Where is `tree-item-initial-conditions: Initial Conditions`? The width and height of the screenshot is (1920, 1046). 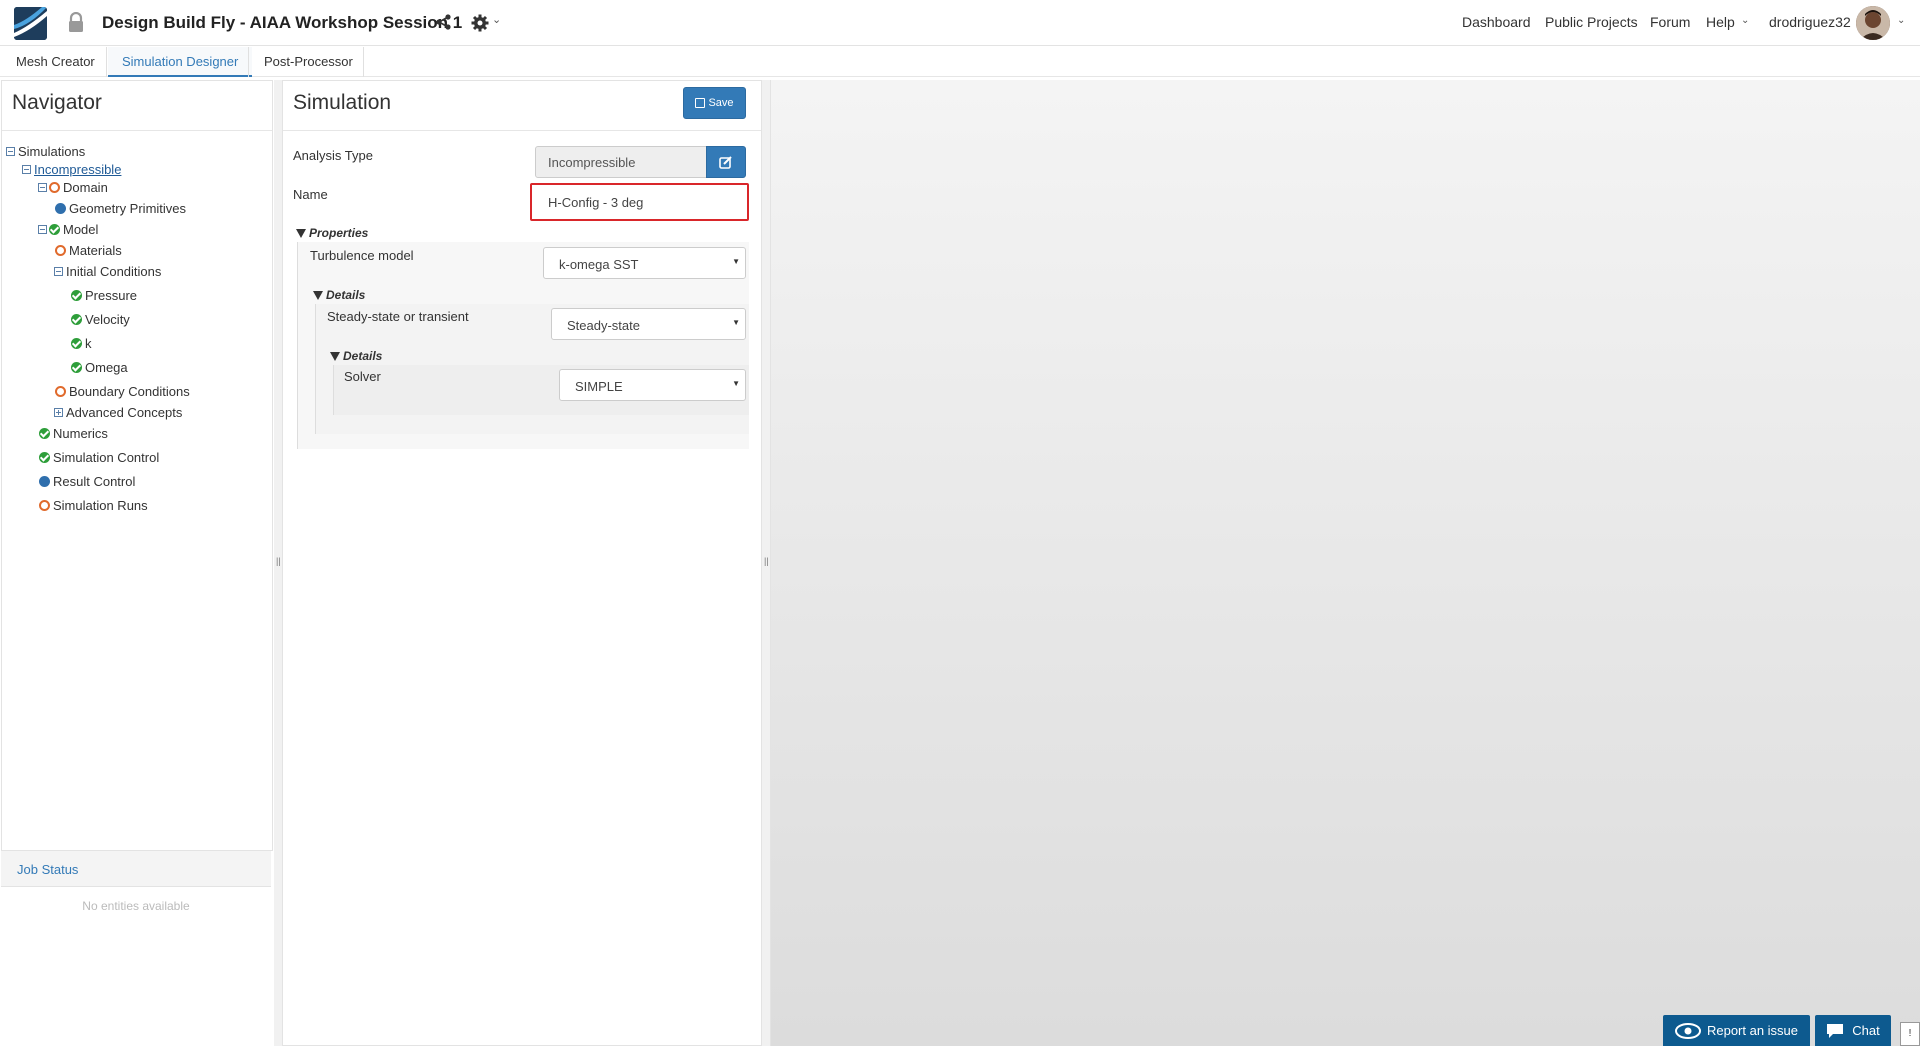
tree-item-initial-conditions: Initial Conditions is located at coordinates (107, 271).